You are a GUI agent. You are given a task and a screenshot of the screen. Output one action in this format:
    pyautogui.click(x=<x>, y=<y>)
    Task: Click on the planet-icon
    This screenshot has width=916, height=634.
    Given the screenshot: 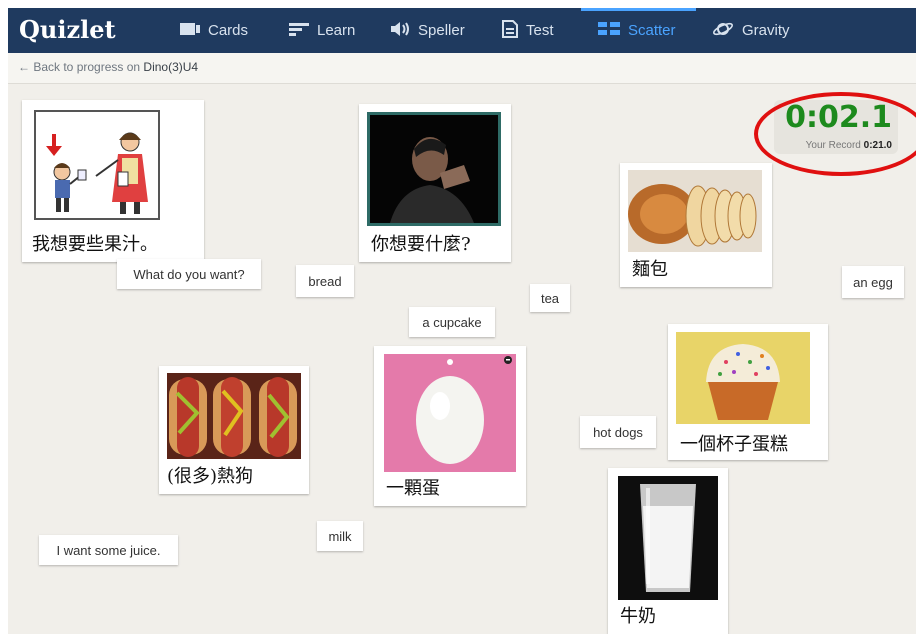 What is the action you would take?
    pyautogui.click(x=723, y=31)
    